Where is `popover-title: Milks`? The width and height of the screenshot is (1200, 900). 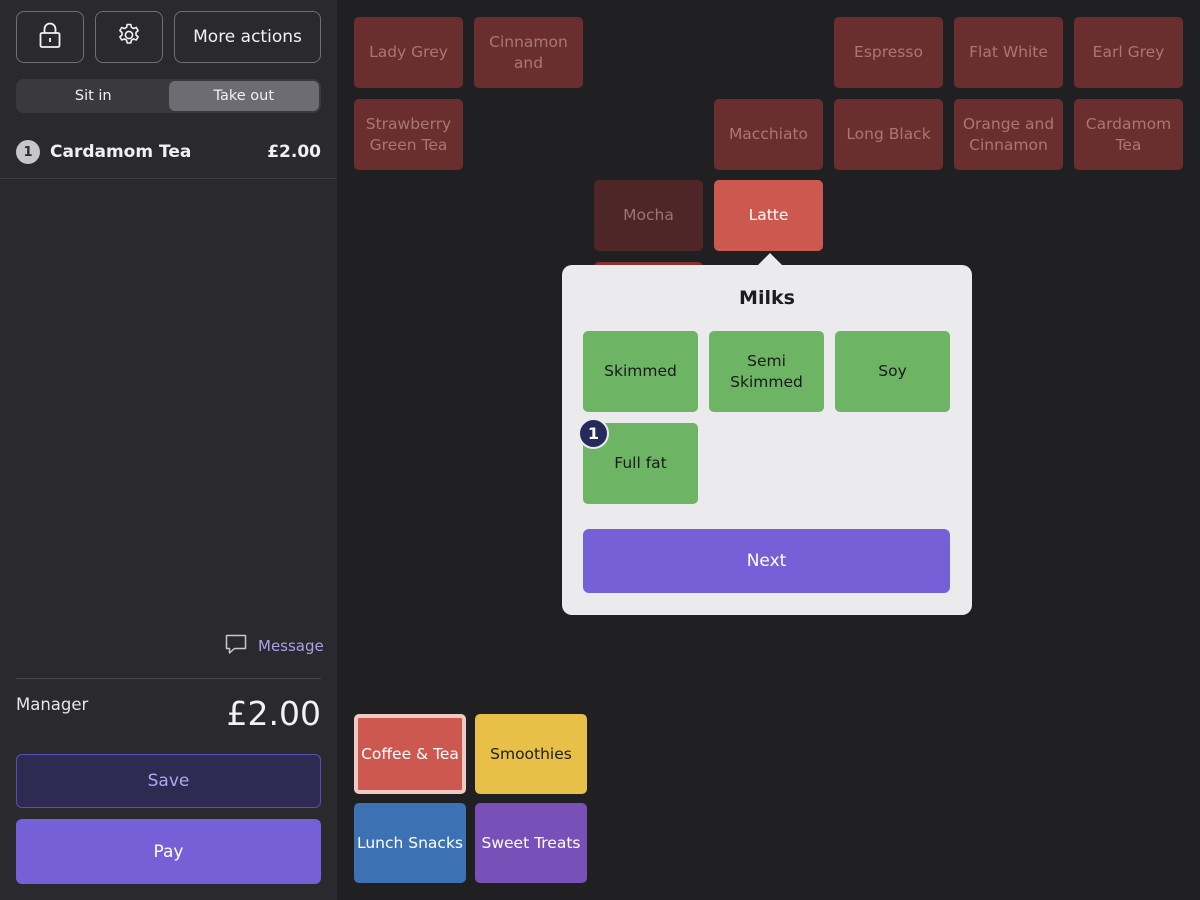 popover-title: Milks is located at coordinates (767, 298).